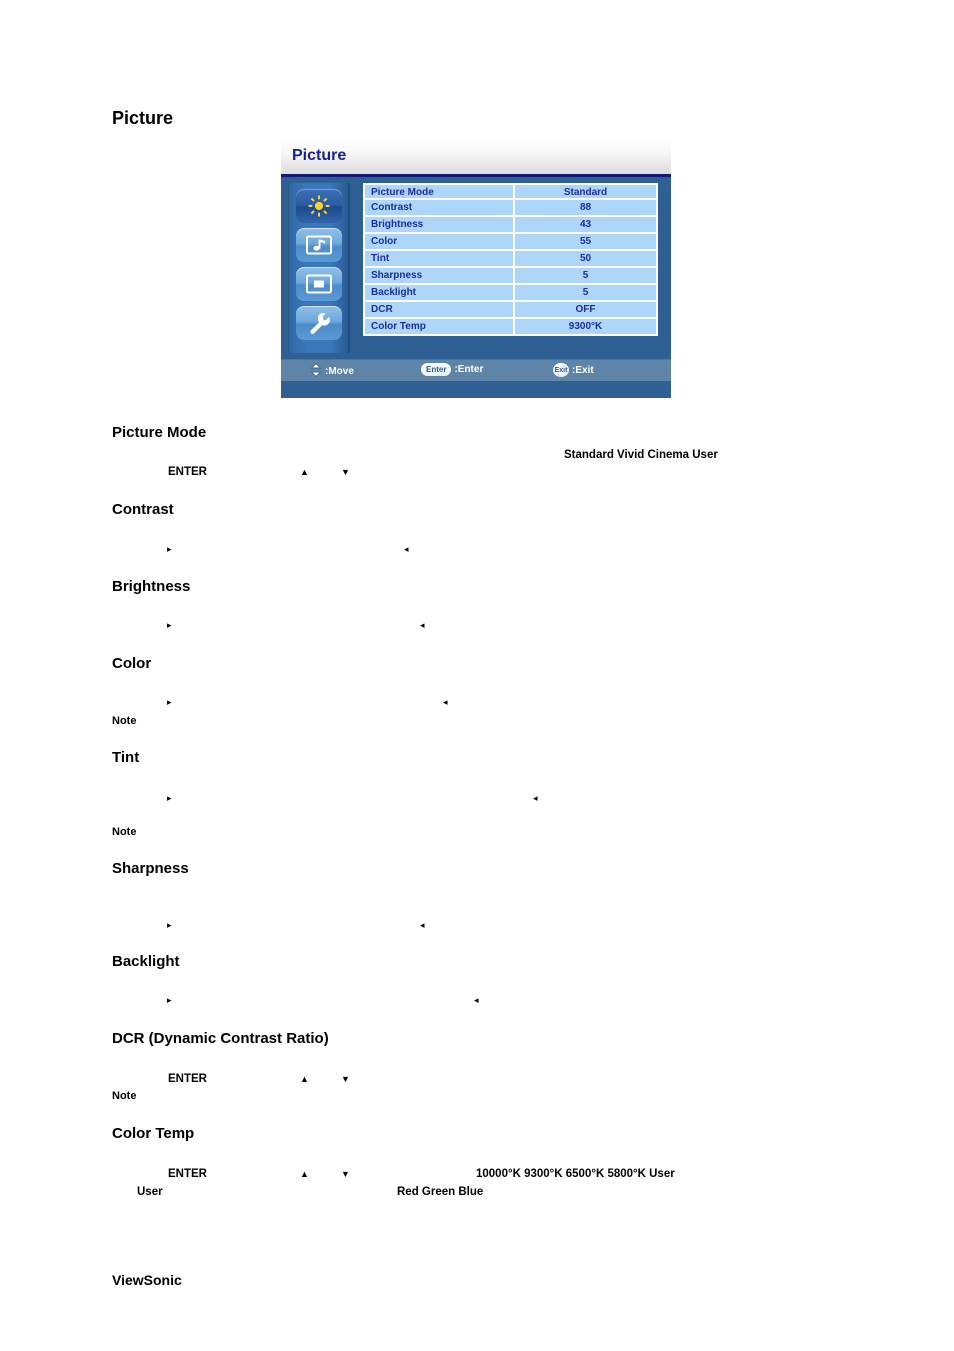 This screenshot has height=1351, width=954. I want to click on footer-brand: ViewSonic, so click(147, 1280).